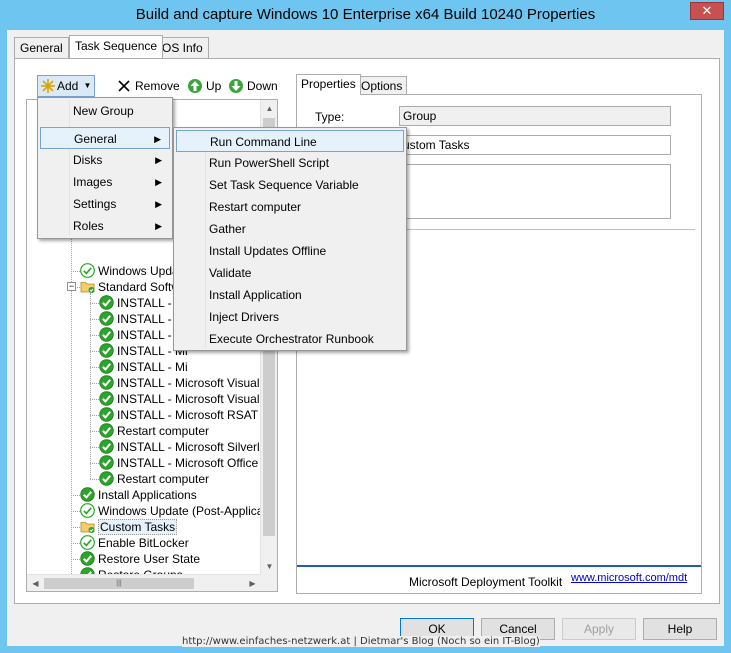 This screenshot has width=731, height=653. What do you see at coordinates (188, 463) in the screenshot?
I see `tree-item: INSTALL - Microsoft Office 2013 I` at bounding box center [188, 463].